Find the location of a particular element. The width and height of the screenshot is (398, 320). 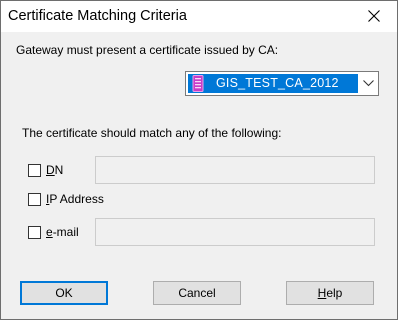

dn-field is located at coordinates (235, 170).